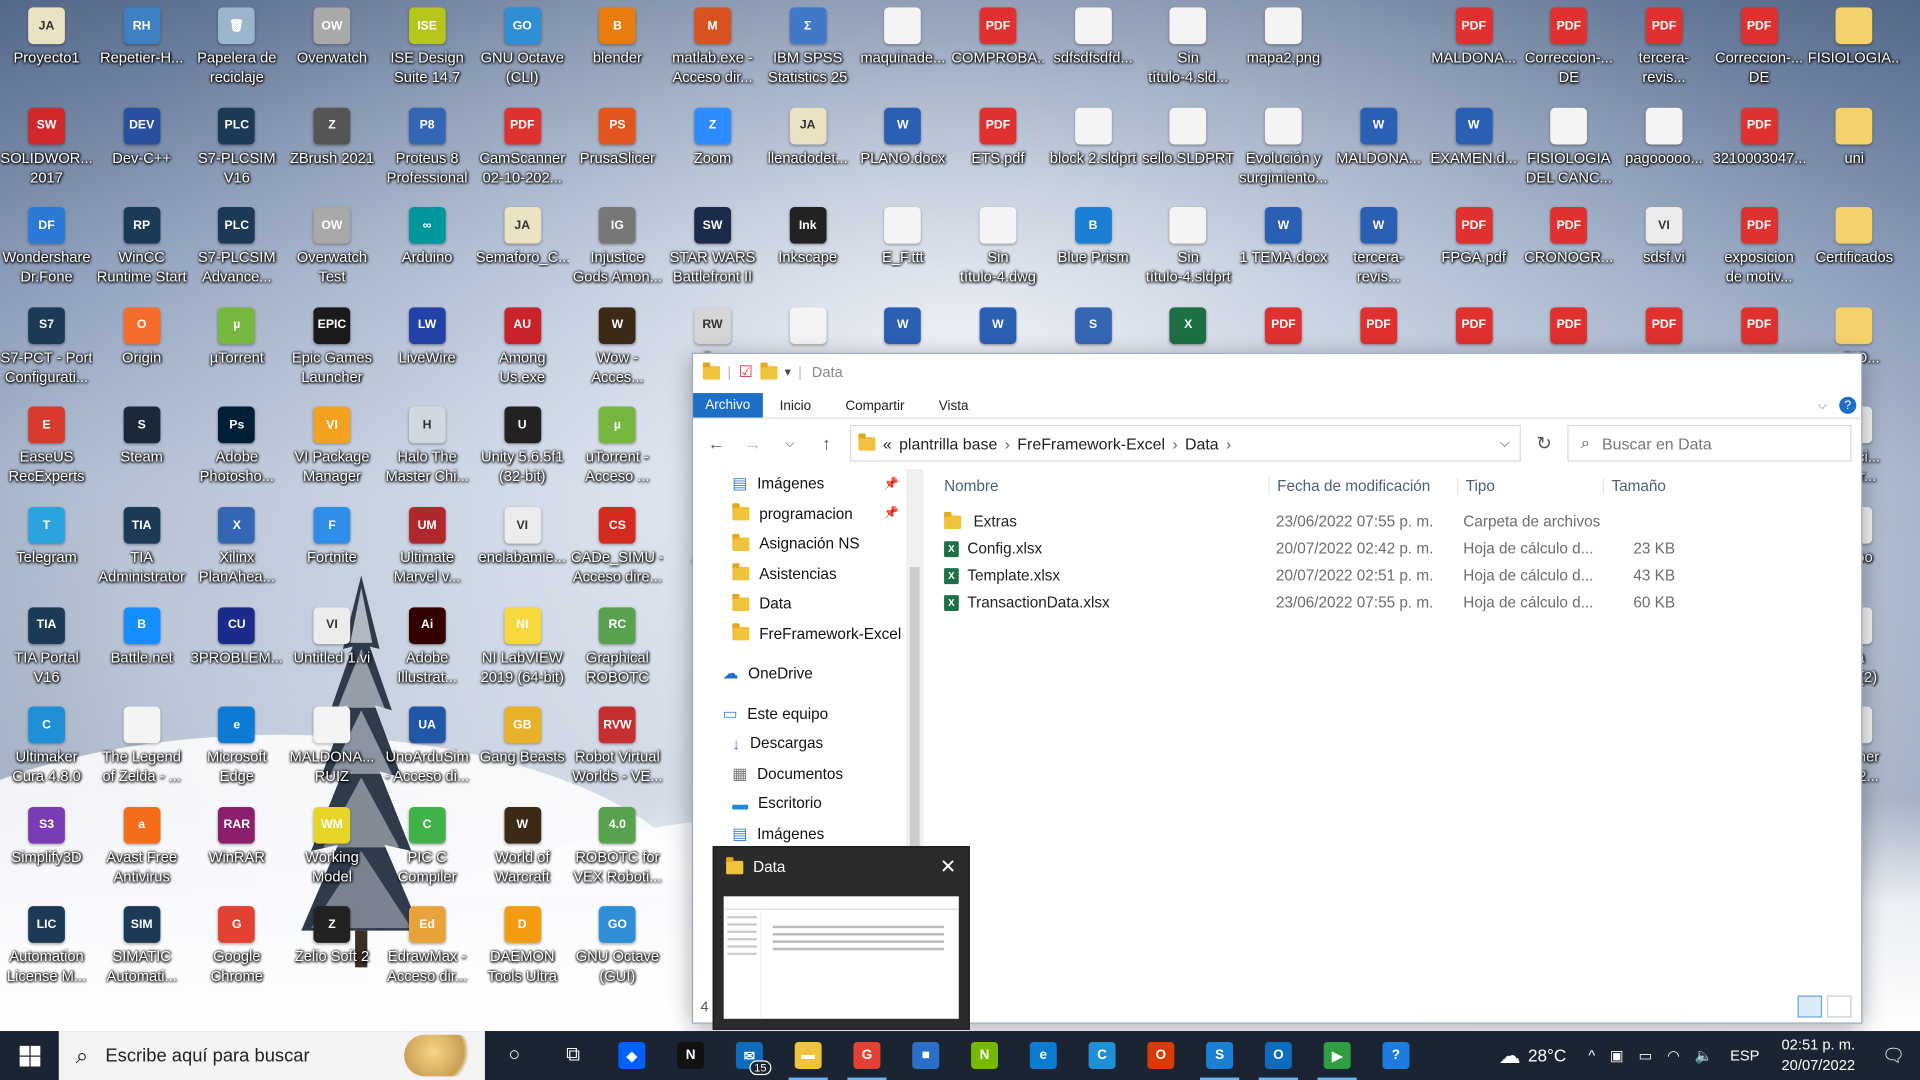 The image size is (1920, 1080). What do you see at coordinates (808, 1055) in the screenshot?
I see `taskbar-file-explorer-button: ▬` at bounding box center [808, 1055].